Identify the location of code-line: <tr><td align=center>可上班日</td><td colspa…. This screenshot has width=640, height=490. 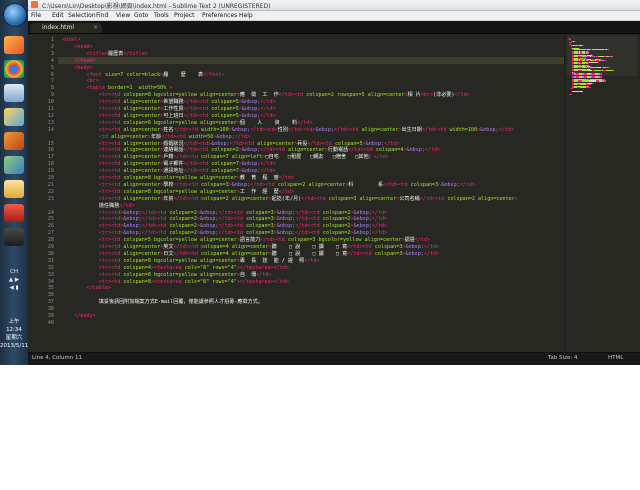
(169, 116).